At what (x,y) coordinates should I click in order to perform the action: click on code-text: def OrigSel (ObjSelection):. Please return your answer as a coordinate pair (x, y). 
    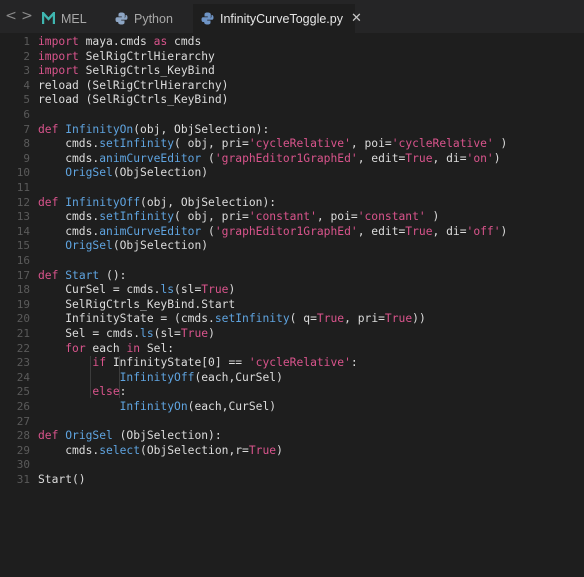
    Looking at the image, I should click on (130, 436).